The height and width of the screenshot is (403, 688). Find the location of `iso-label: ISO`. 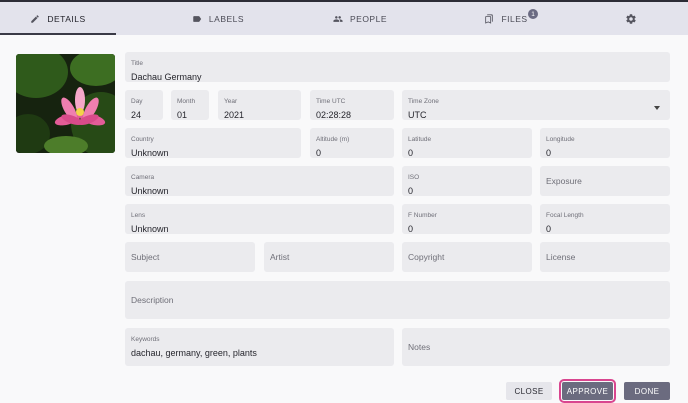

iso-label: ISO is located at coordinates (414, 177).